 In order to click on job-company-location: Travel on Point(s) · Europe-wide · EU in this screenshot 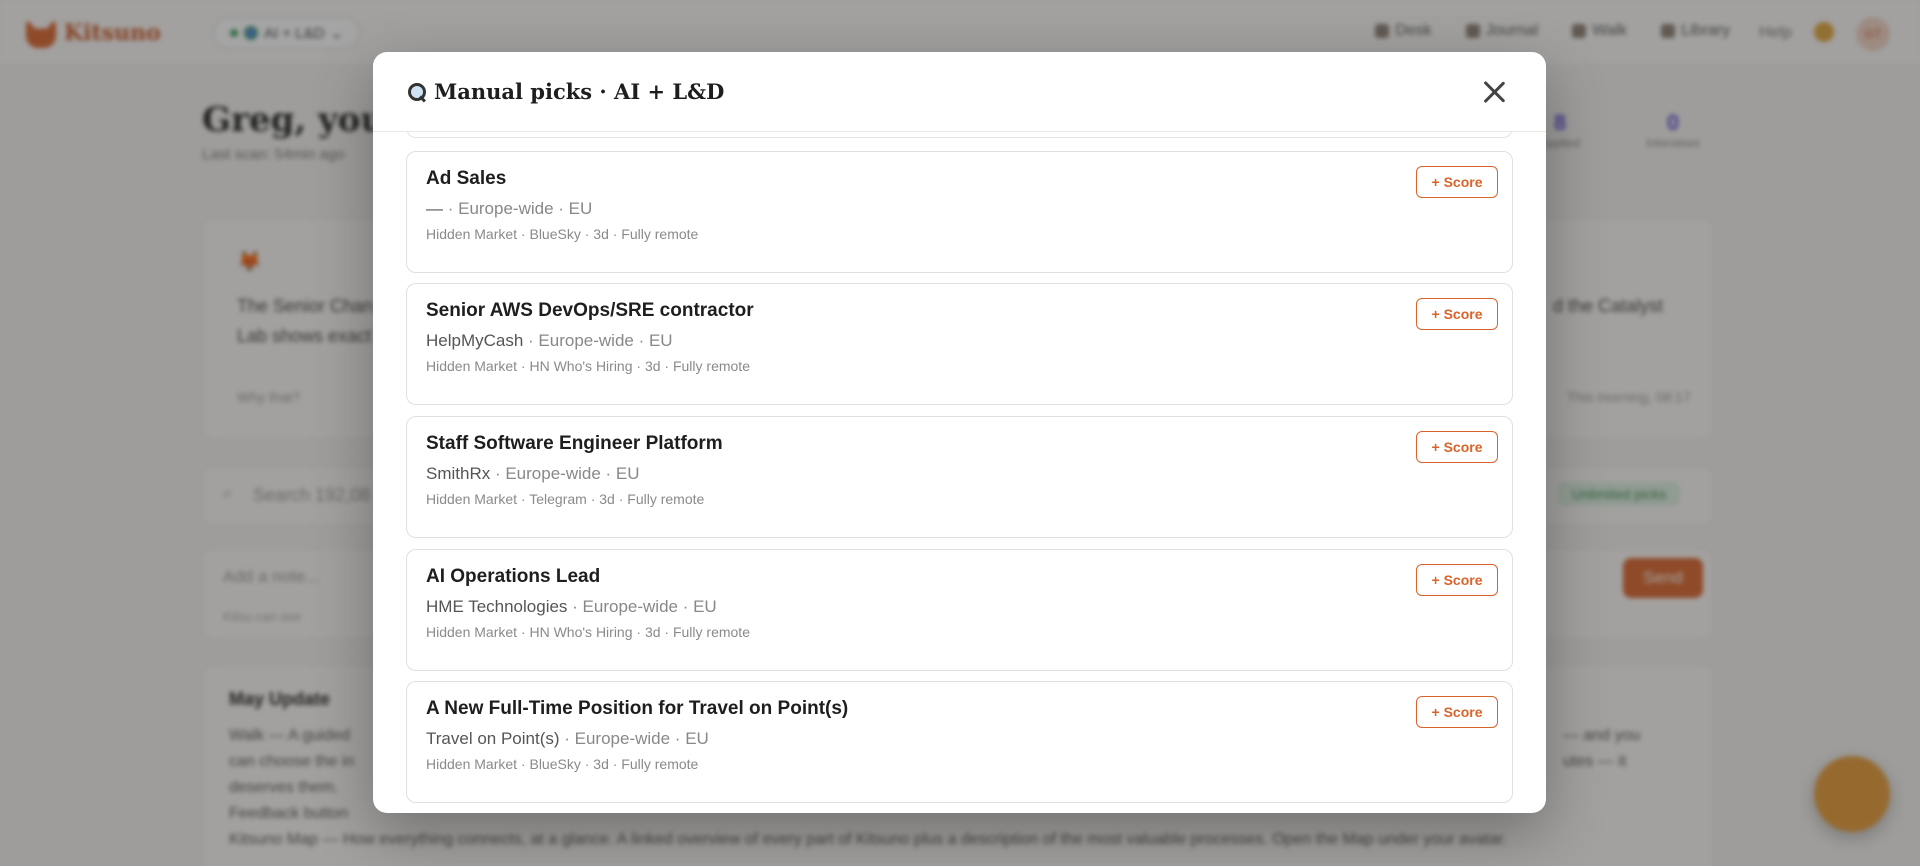, I will do `click(567, 738)`.